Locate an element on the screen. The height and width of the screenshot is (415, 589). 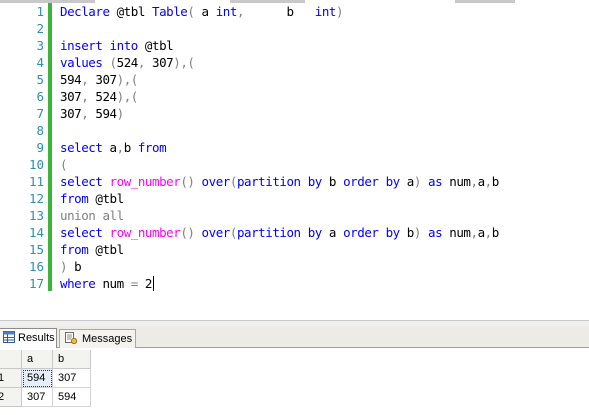
code-token: ),( is located at coordinates (184, 62).